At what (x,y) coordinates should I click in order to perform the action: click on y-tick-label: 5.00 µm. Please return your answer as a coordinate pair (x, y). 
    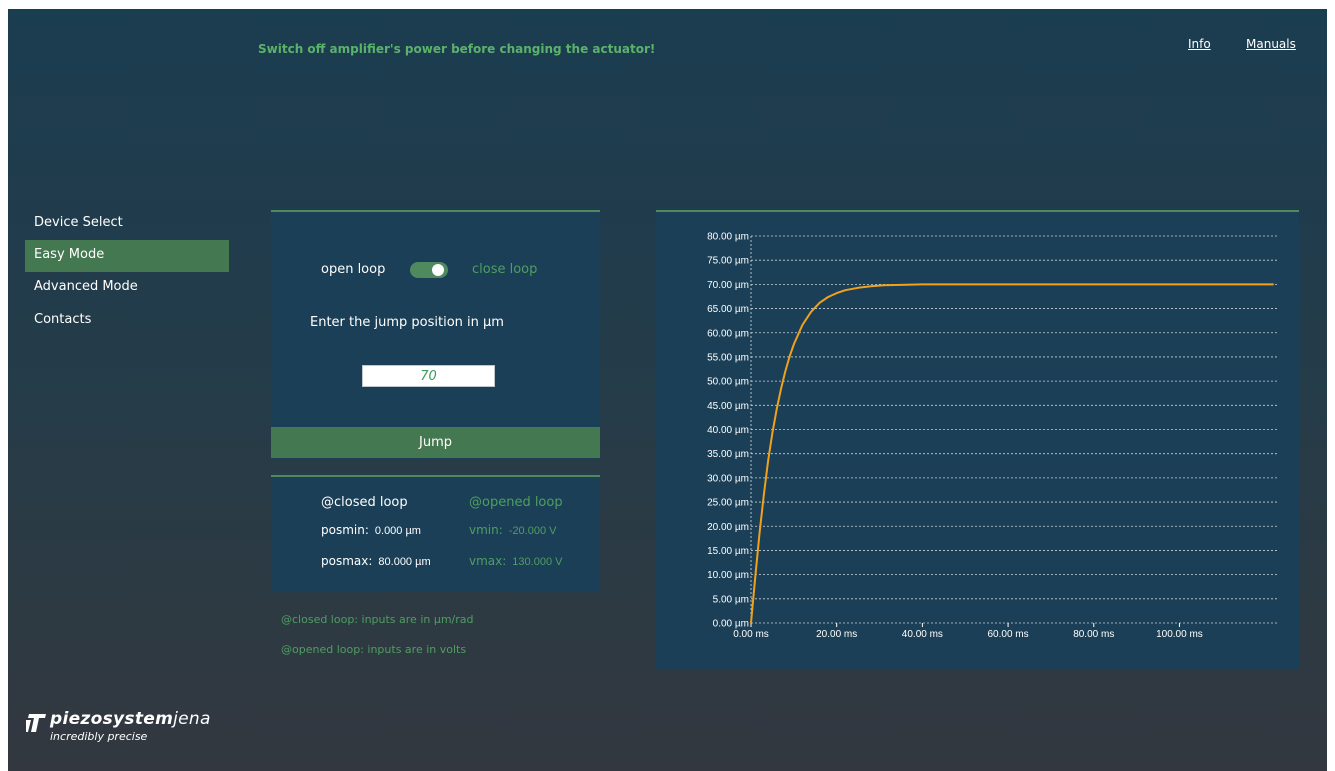
    Looking at the image, I should click on (731, 599).